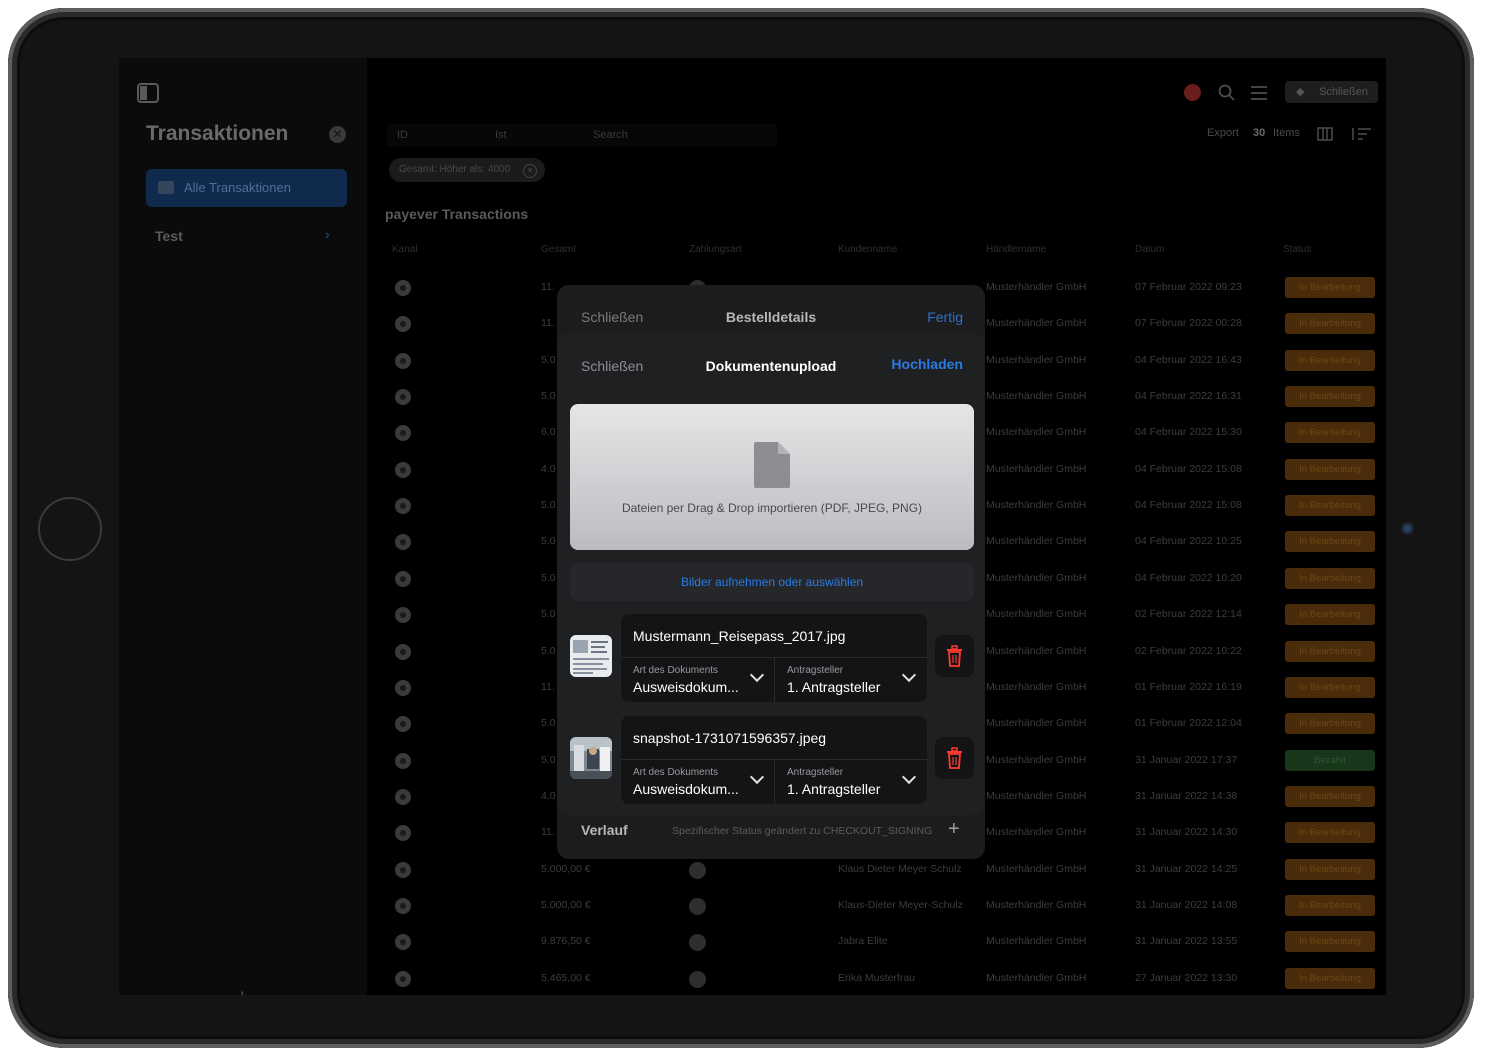 This screenshot has height=1059, width=1485. I want to click on upload-submit-button: Hochladen, so click(927, 364).